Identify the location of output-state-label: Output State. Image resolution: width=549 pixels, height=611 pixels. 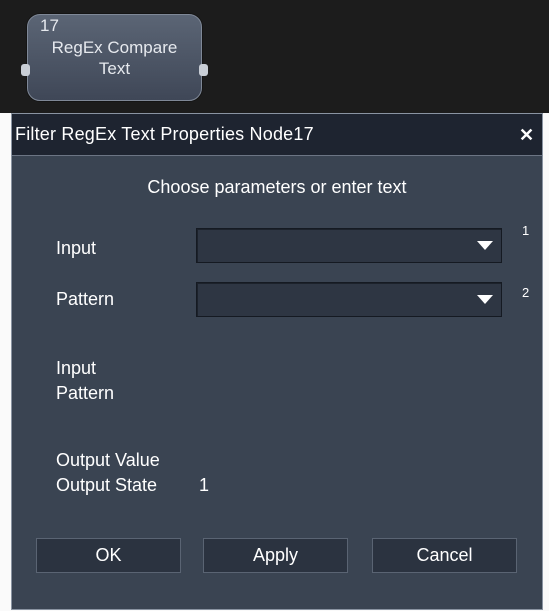
(107, 485).